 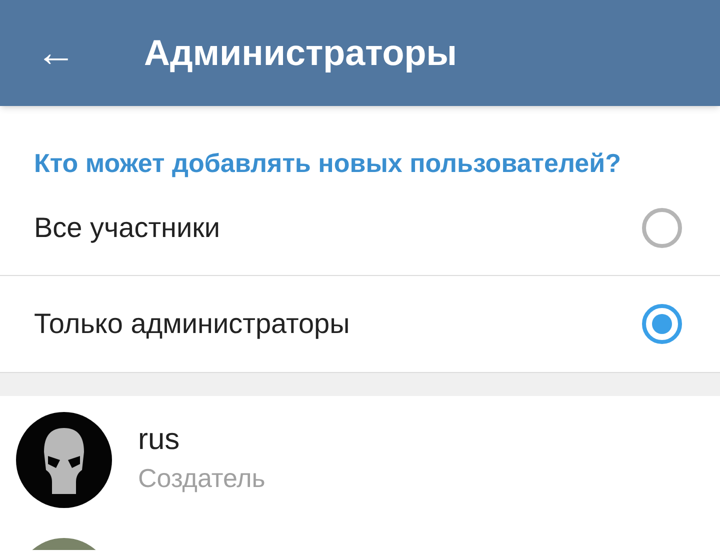 What do you see at coordinates (301, 53) in the screenshot?
I see `screen-title: Администраторы` at bounding box center [301, 53].